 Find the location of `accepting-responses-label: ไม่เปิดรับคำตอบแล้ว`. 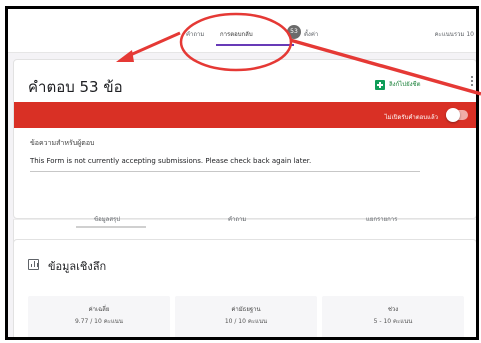

accepting-responses-label: ไม่เปิดรับคำตอบแล้ว is located at coordinates (411, 117).